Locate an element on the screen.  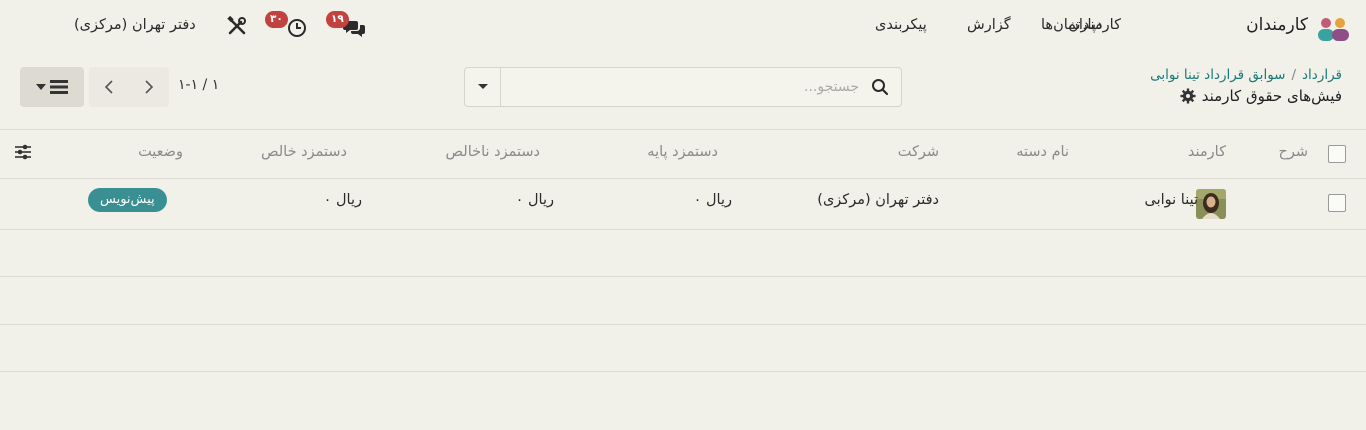
header-gross-wage: دستمزد ناخالص is located at coordinates (493, 152).